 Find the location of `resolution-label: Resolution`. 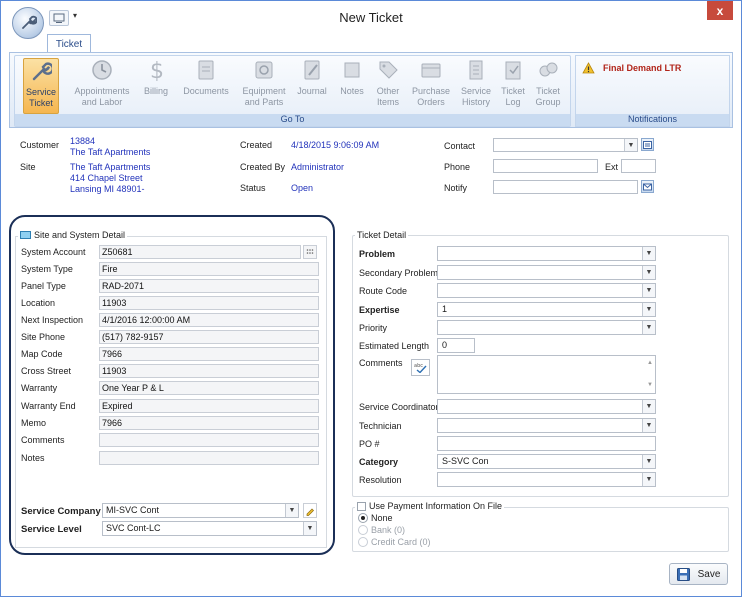

resolution-label: Resolution is located at coordinates (380, 480).